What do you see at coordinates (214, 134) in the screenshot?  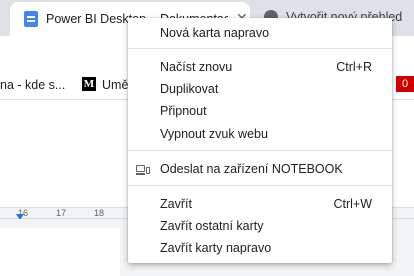 I see `menu-item-label: Vypnout zvuk webu` at bounding box center [214, 134].